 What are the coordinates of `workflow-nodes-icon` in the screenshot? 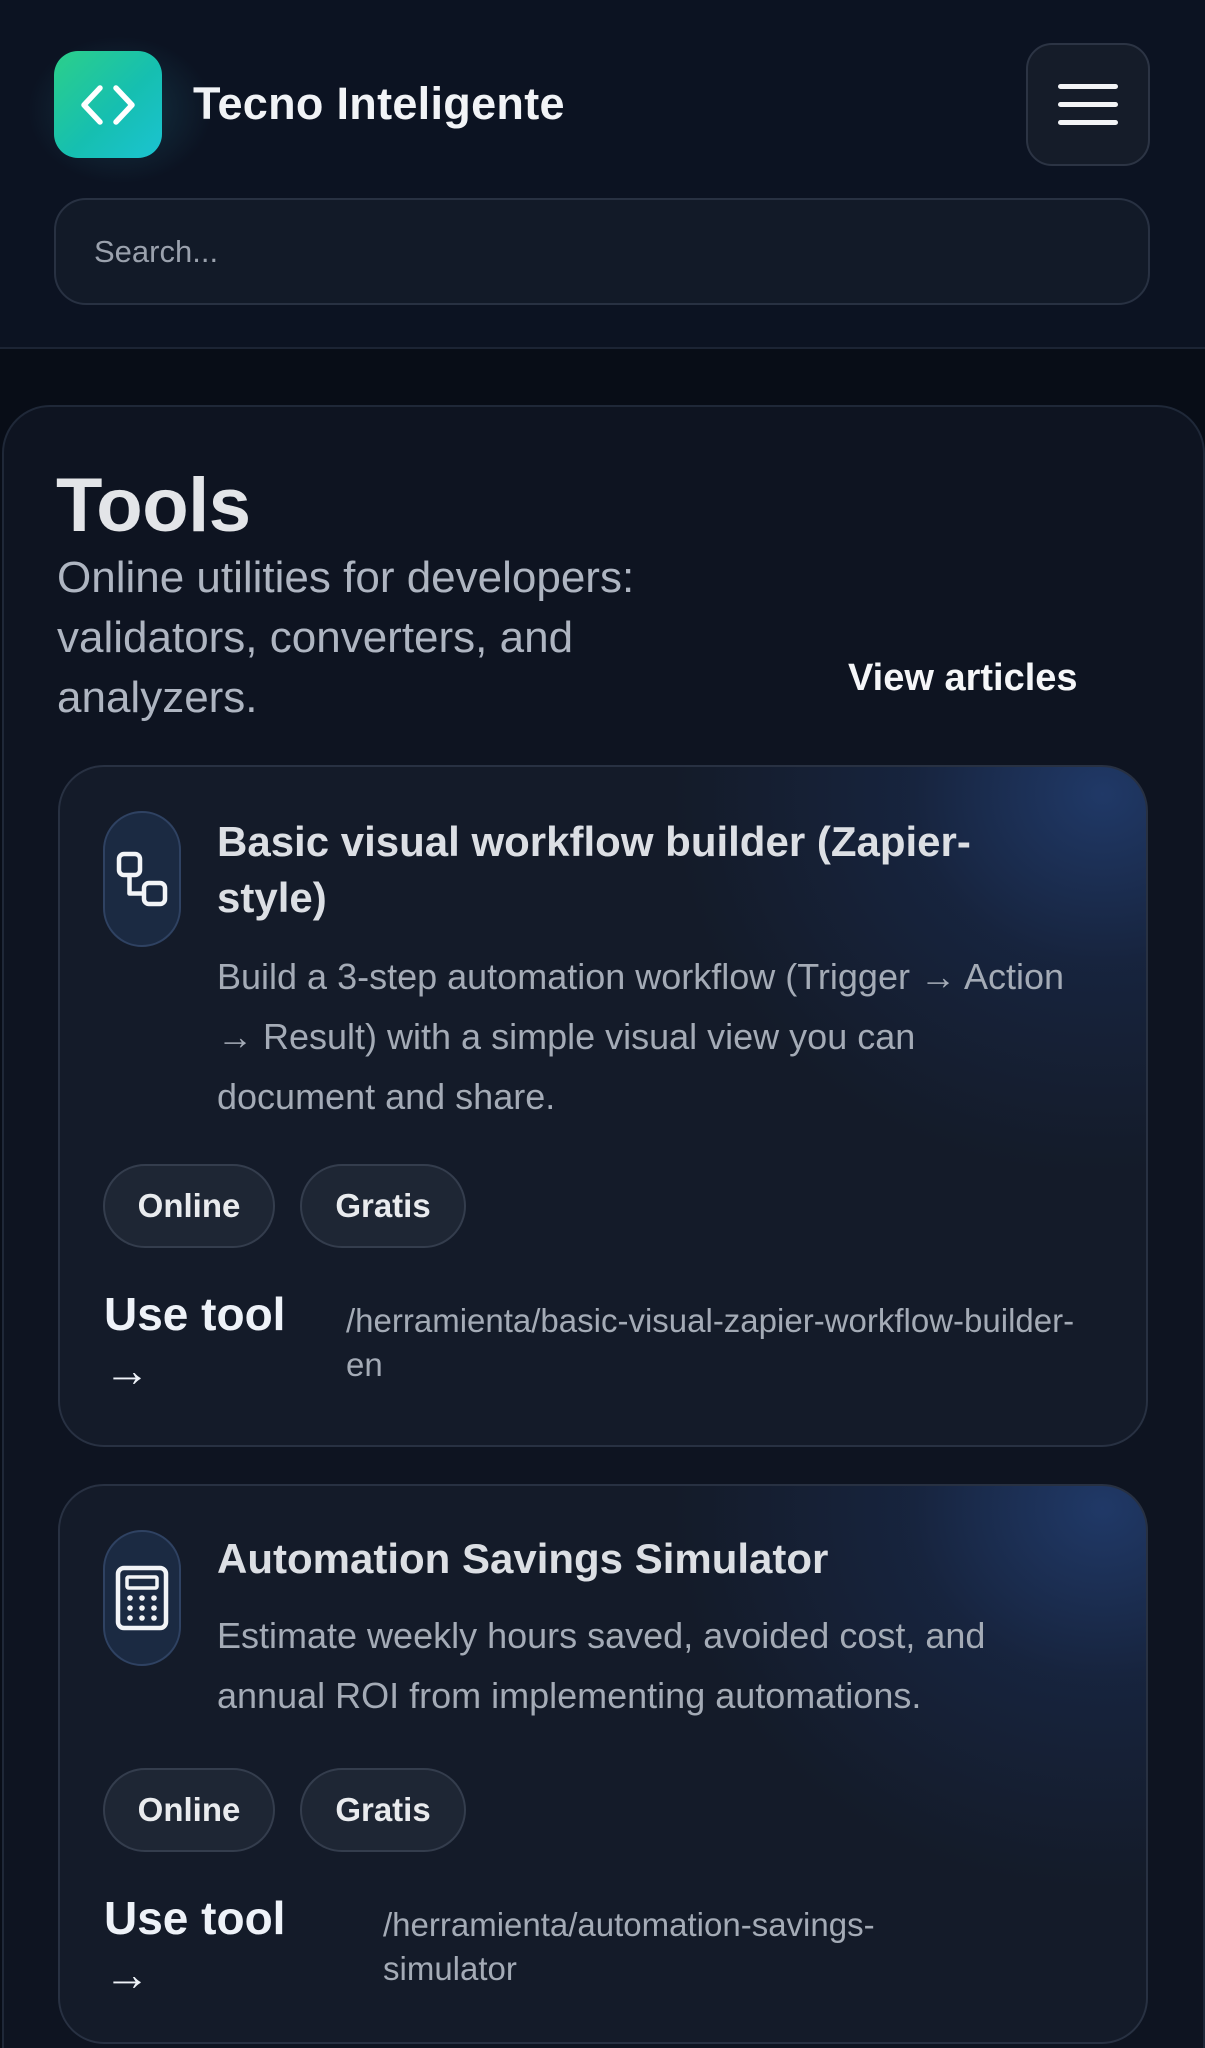 It's located at (142, 879).